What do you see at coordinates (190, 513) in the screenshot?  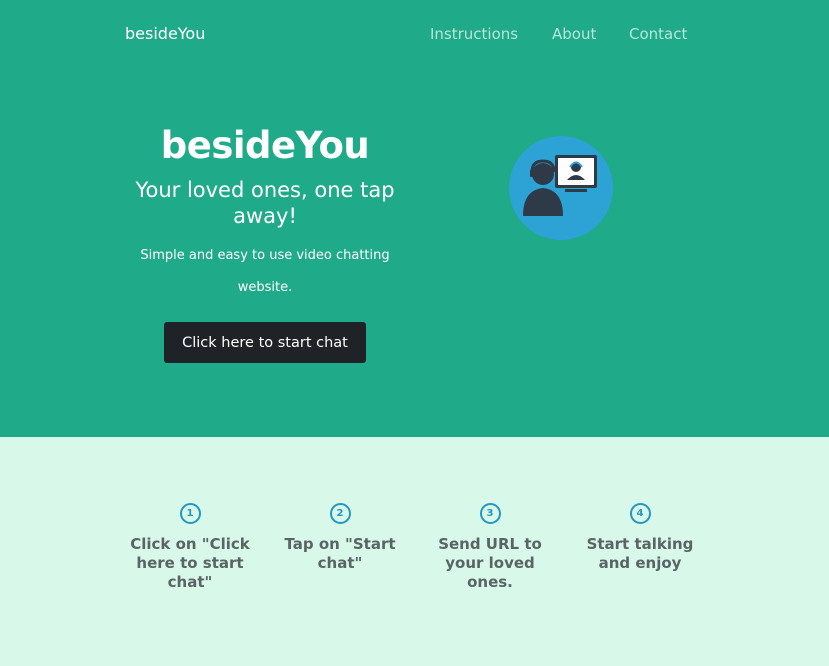 I see `step-number-icon: 1` at bounding box center [190, 513].